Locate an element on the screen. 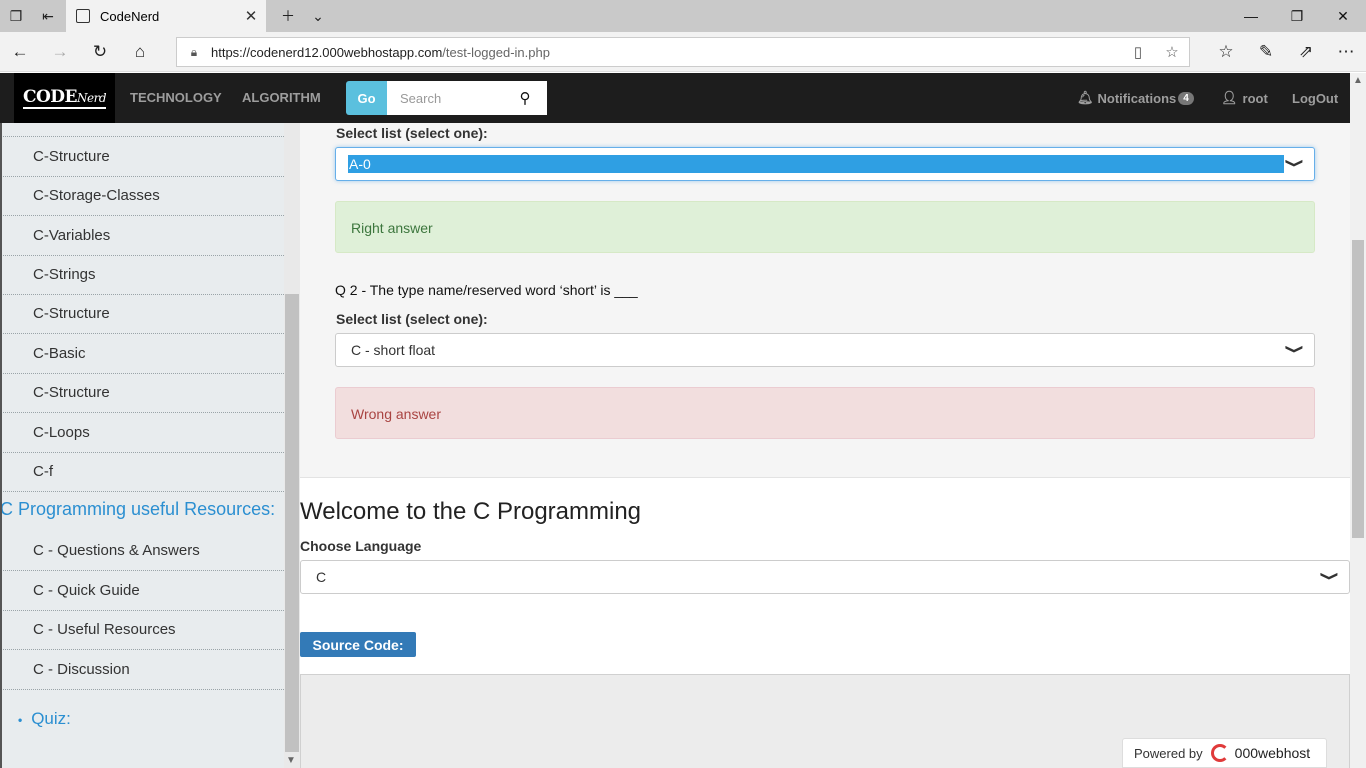 Image resolution: width=1366 pixels, height=768 pixels. set-aside-tabs-icon: ⇤ is located at coordinates (48, 16).